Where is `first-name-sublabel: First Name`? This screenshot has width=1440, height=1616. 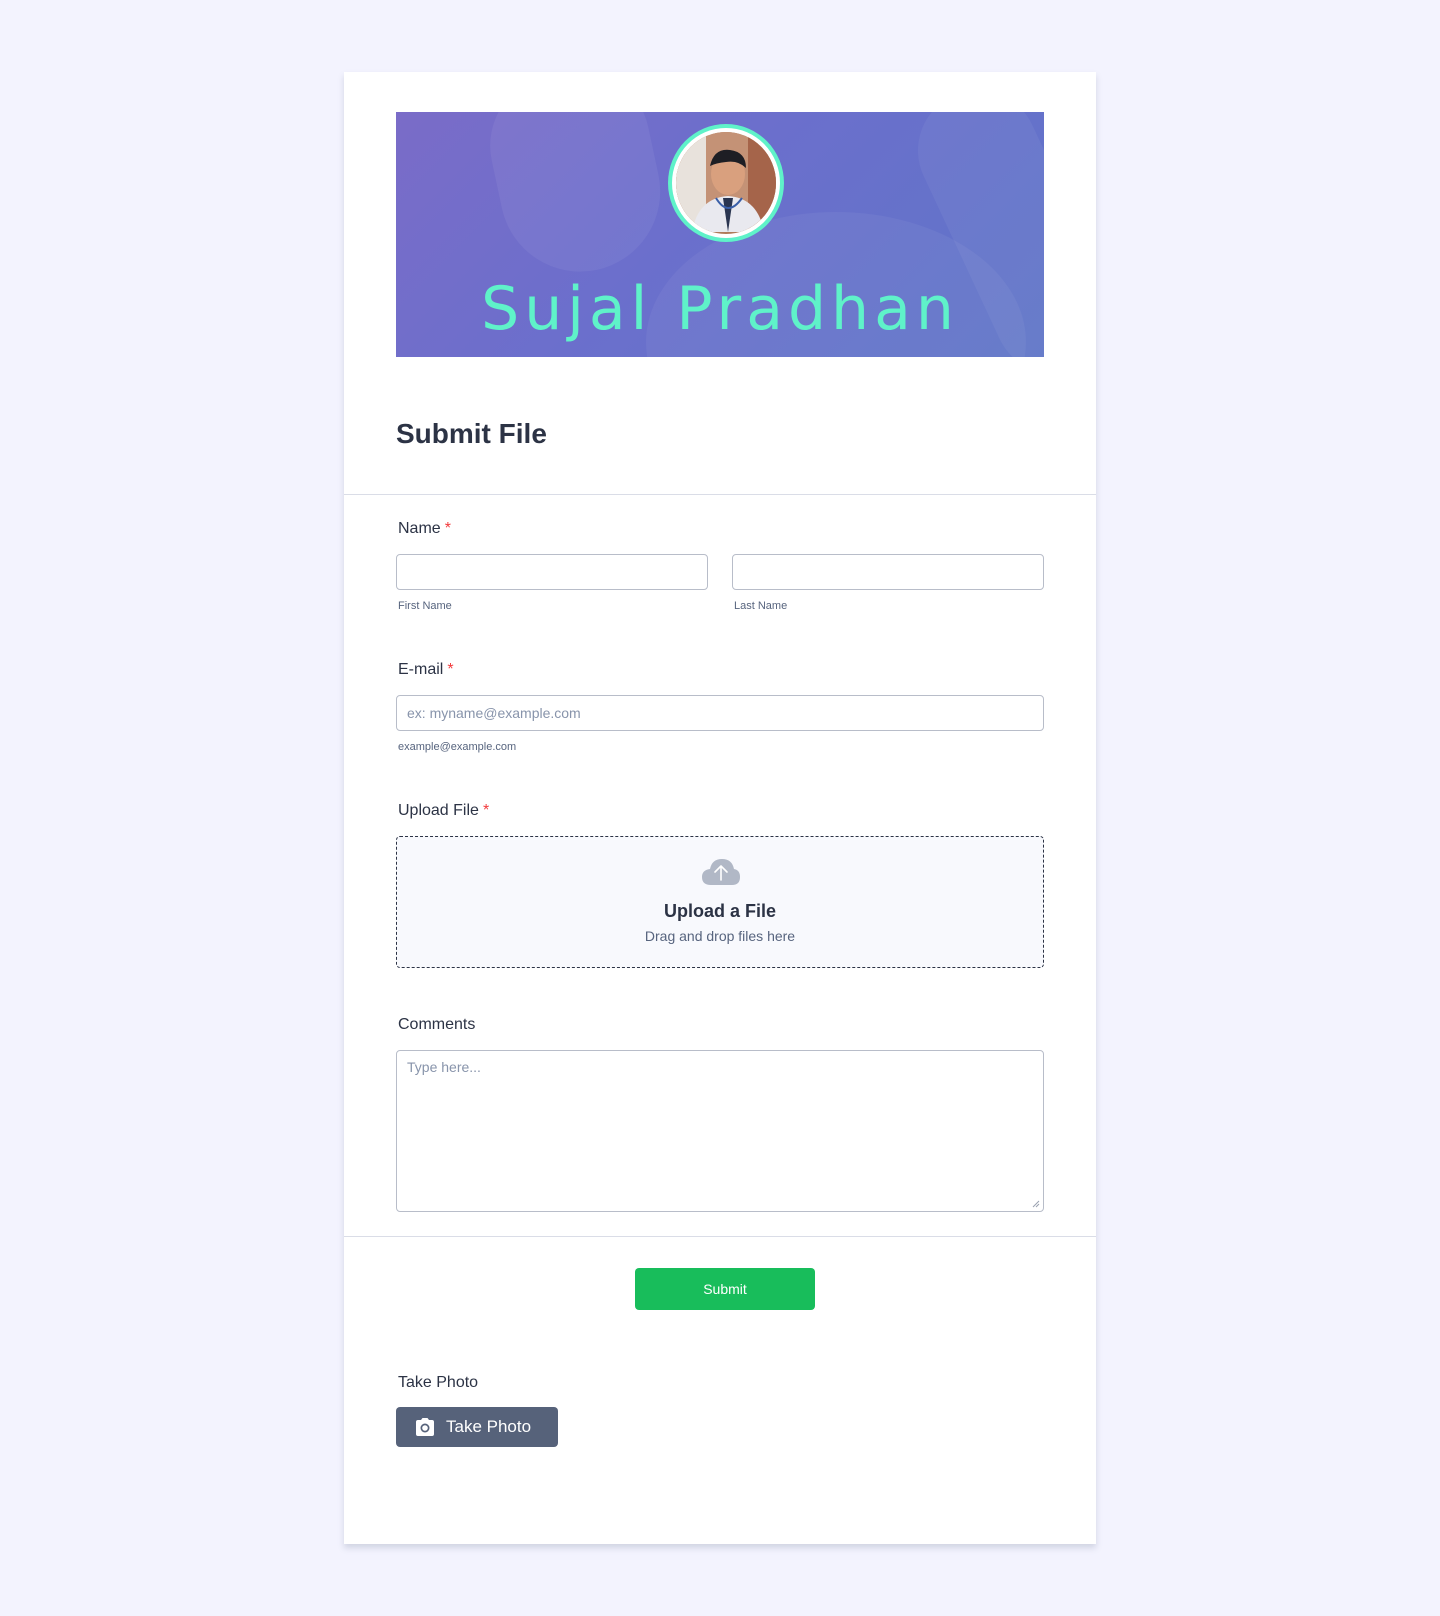
first-name-sublabel: First Name is located at coordinates (425, 606).